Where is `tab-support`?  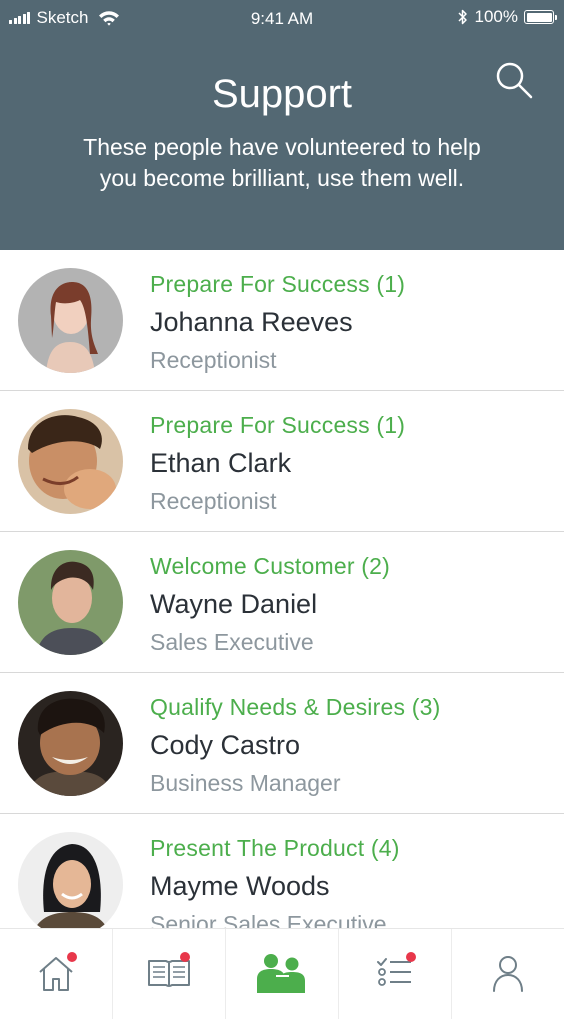 tab-support is located at coordinates (282, 974).